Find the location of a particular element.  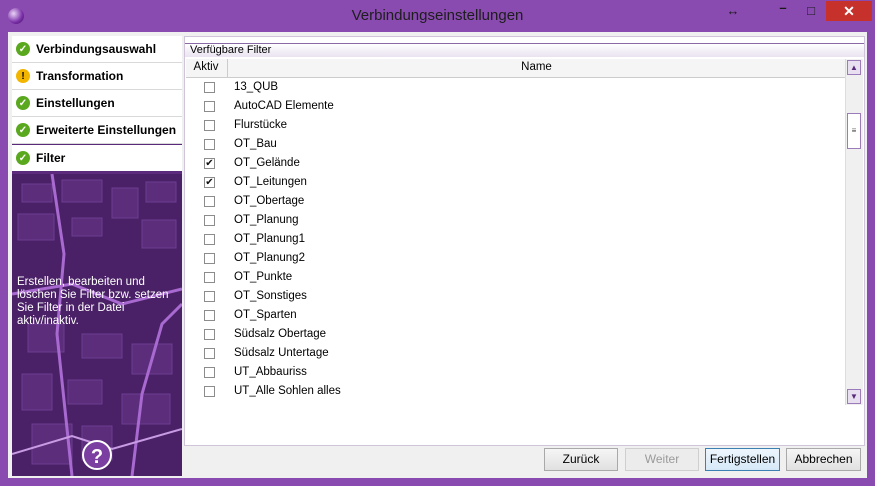

filter-name: OT_Obertage is located at coordinates (269, 201).